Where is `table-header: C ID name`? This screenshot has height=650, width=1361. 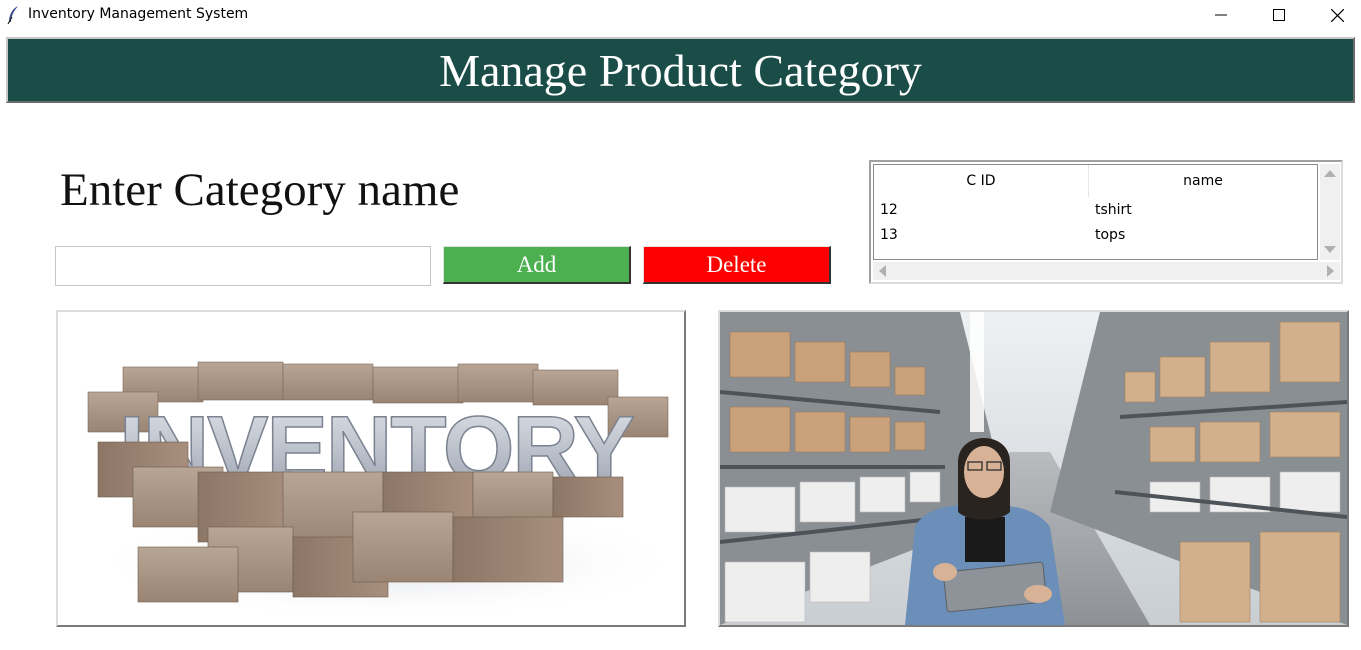 table-header: C ID name is located at coordinates (1095, 181).